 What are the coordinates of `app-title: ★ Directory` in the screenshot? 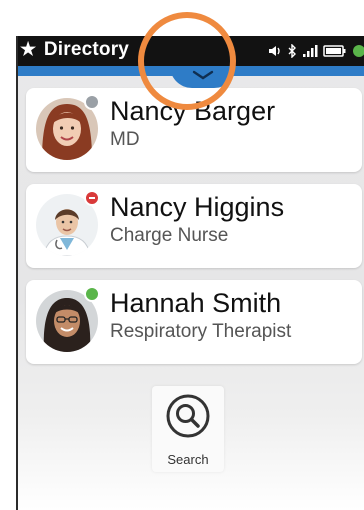 It's located at (74, 50).